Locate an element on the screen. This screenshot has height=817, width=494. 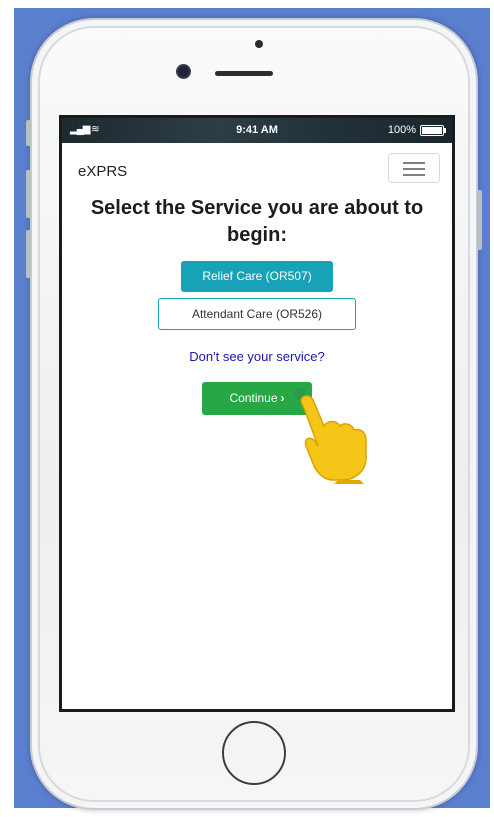
missing-service-link: Don't see your service? is located at coordinates (257, 356).